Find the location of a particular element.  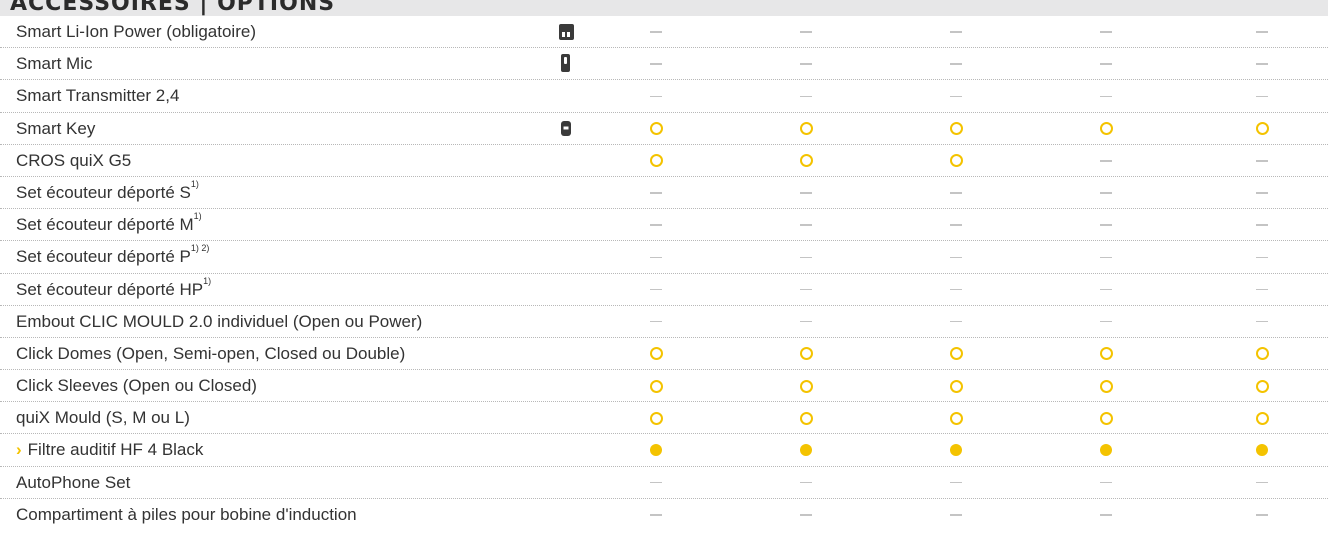

row-label-text: Smart Mic is located at coordinates (54, 64).